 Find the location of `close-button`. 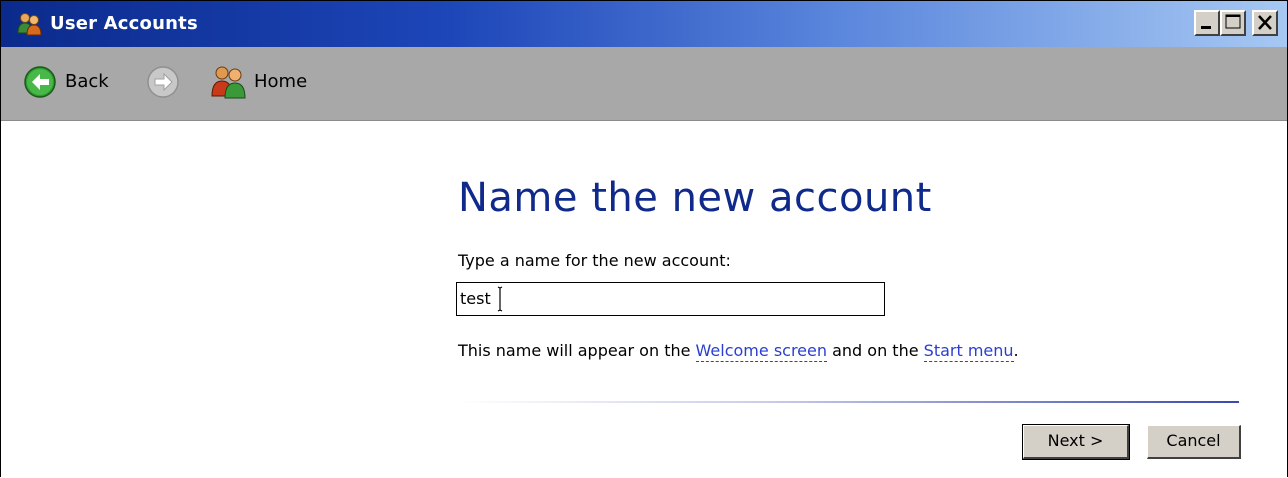

close-button is located at coordinates (1265, 23).